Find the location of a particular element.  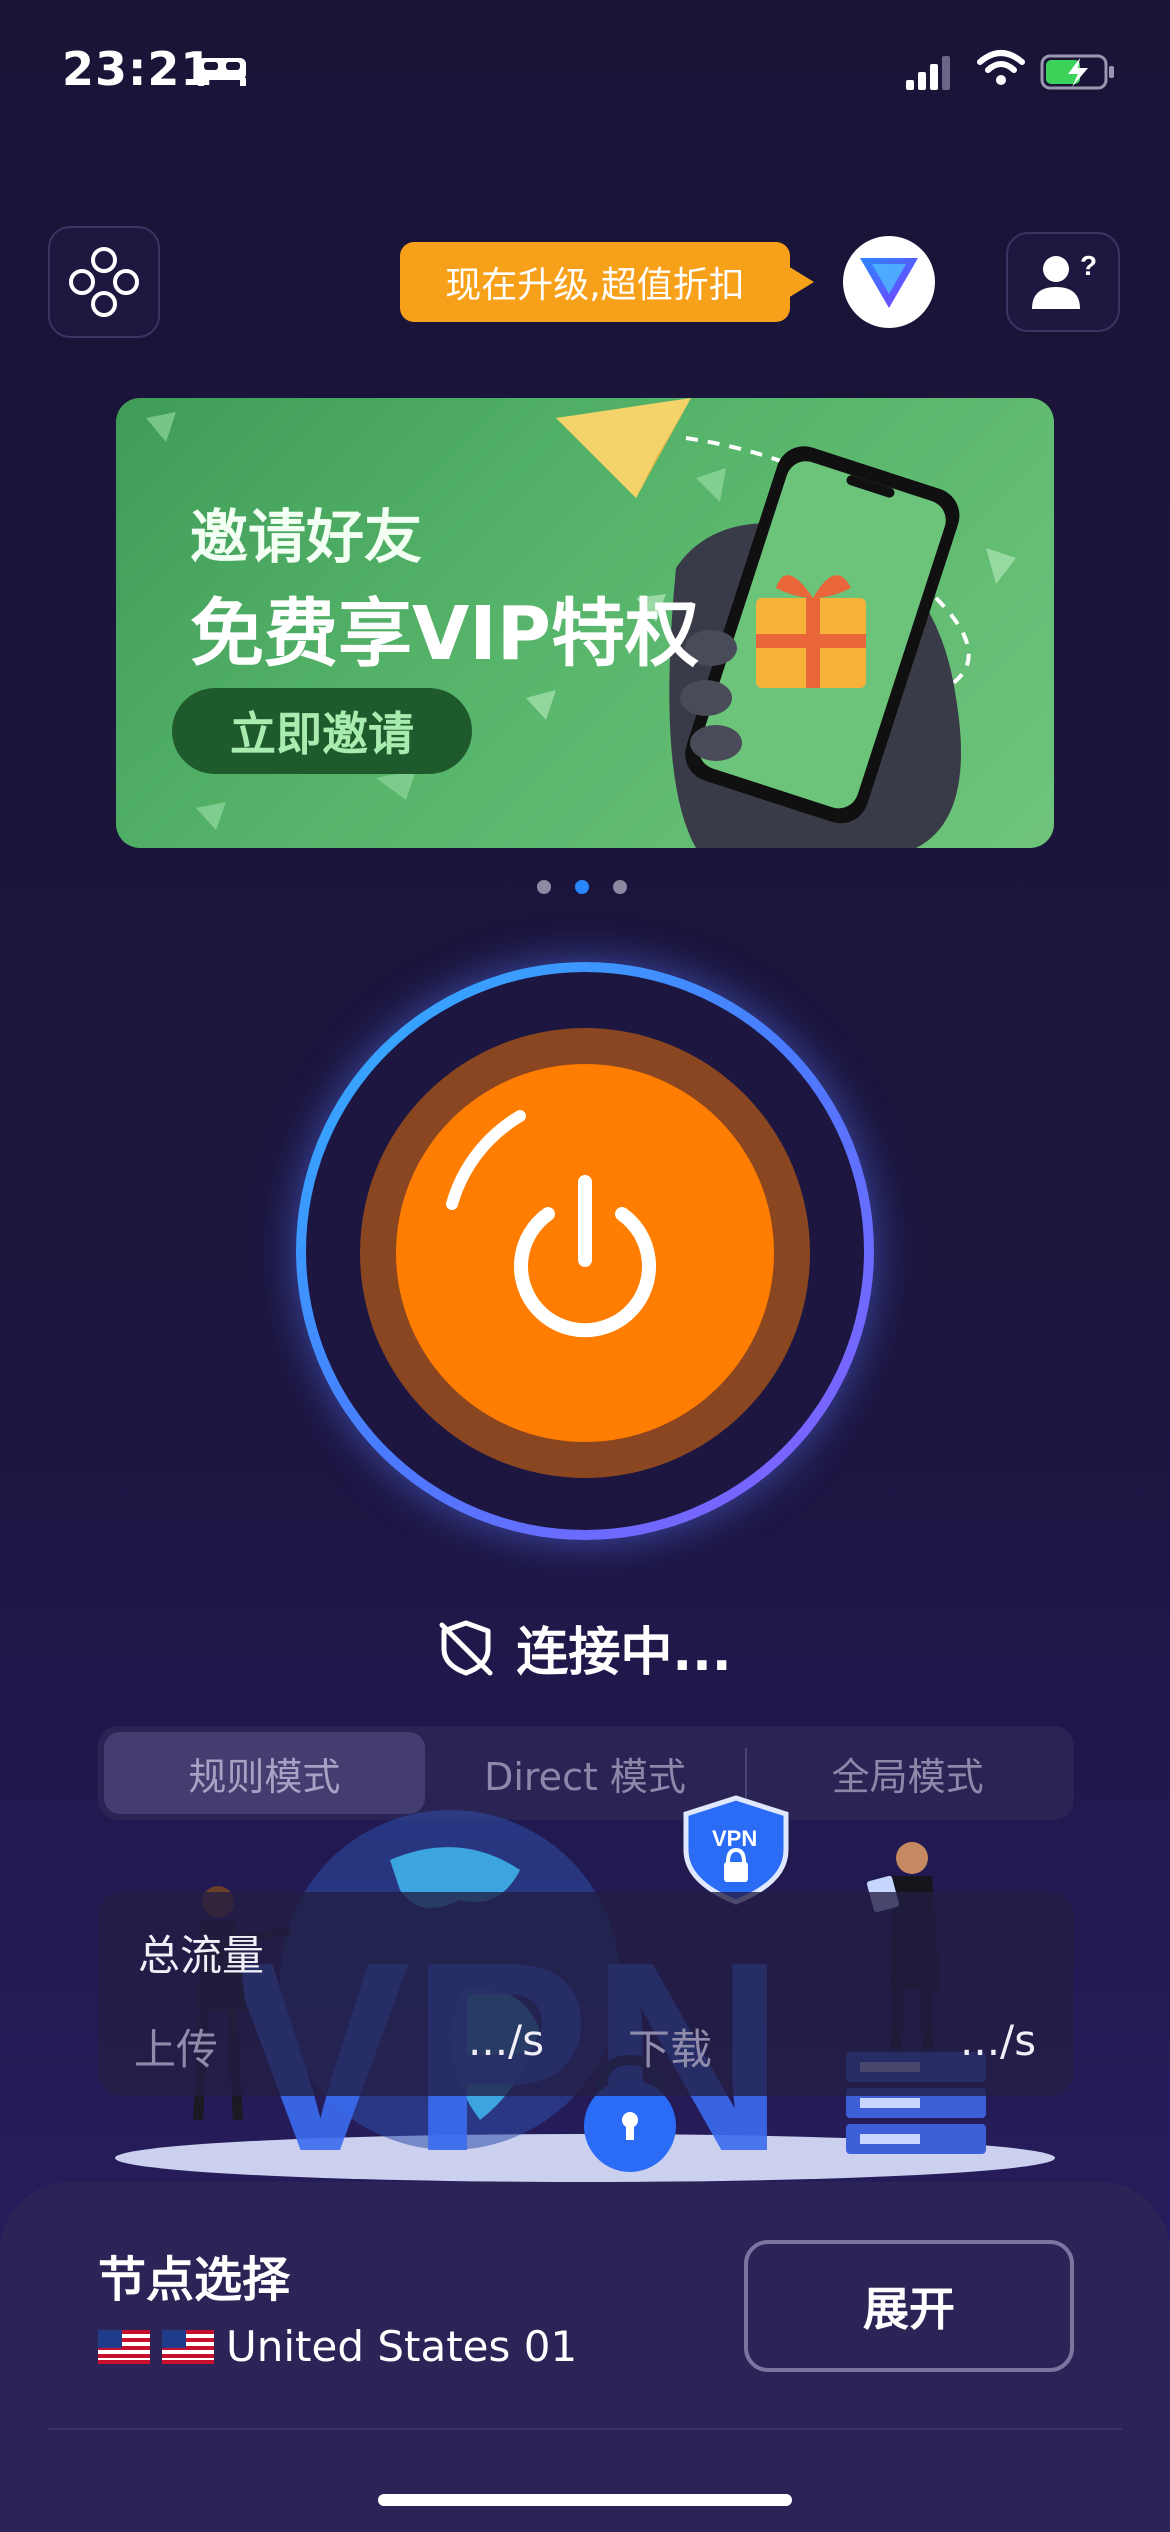

support-button: ? is located at coordinates (1063, 282).